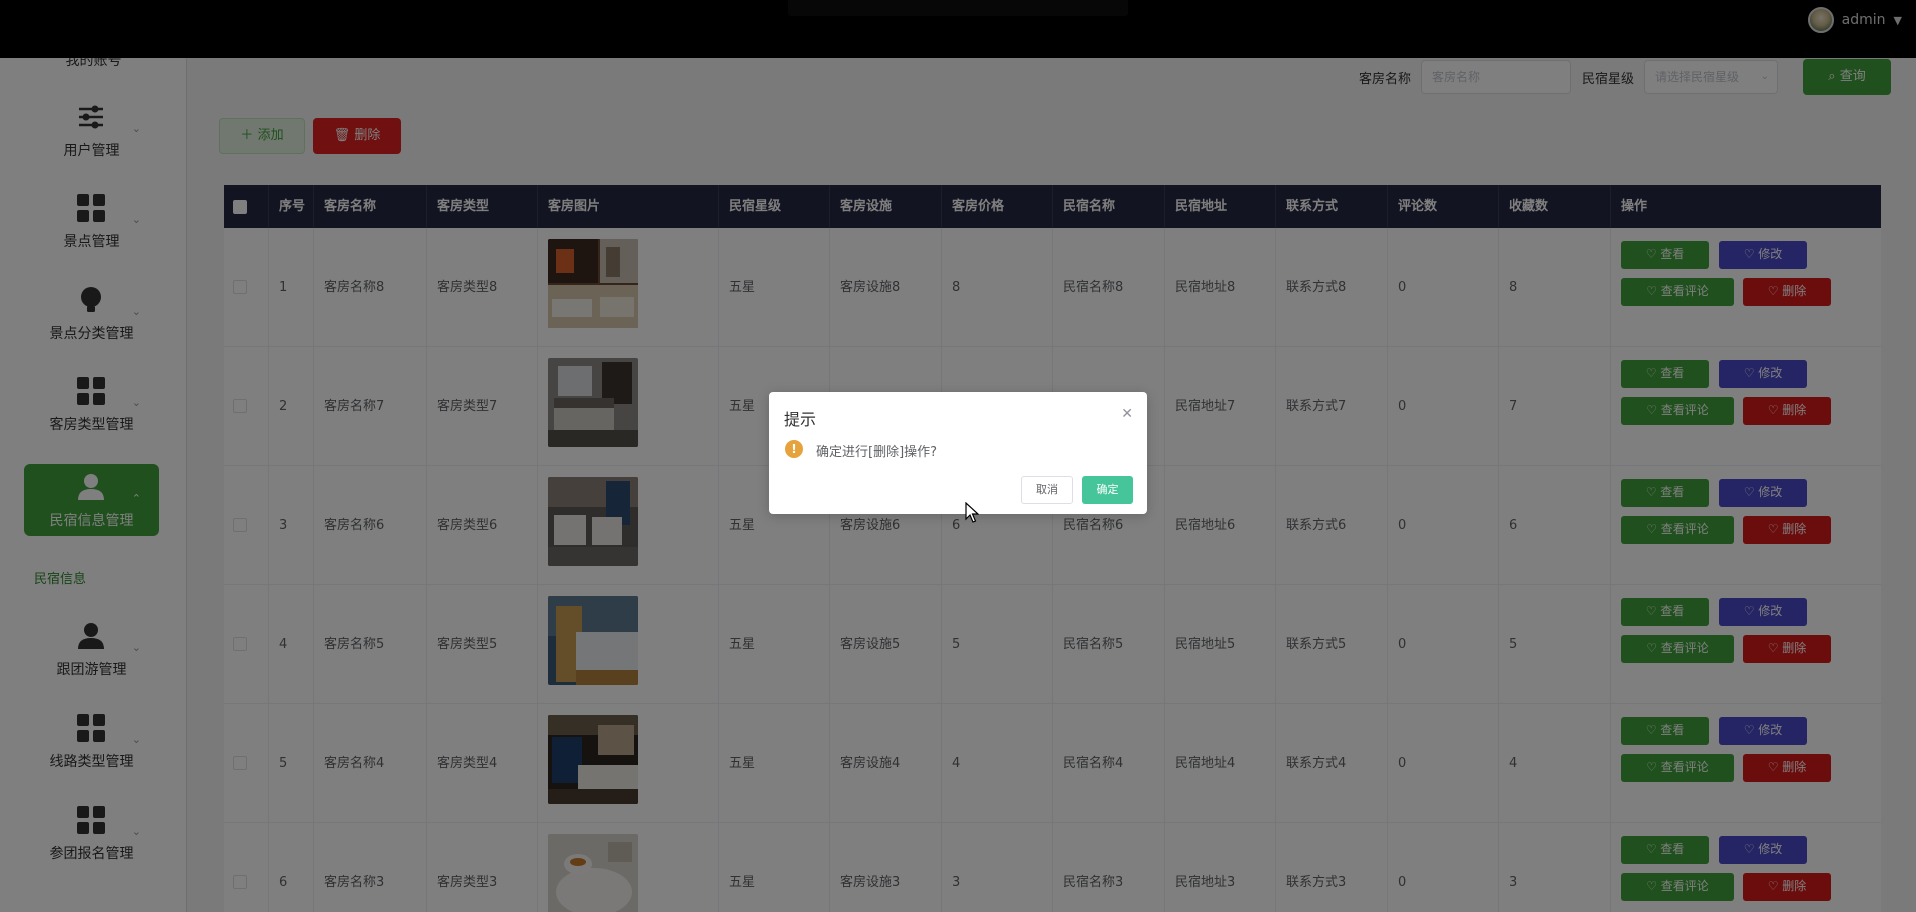 Image resolution: width=1916 pixels, height=912 pixels. Describe the element at coordinates (1127, 414) in the screenshot. I see `close-icon: ✕` at that location.